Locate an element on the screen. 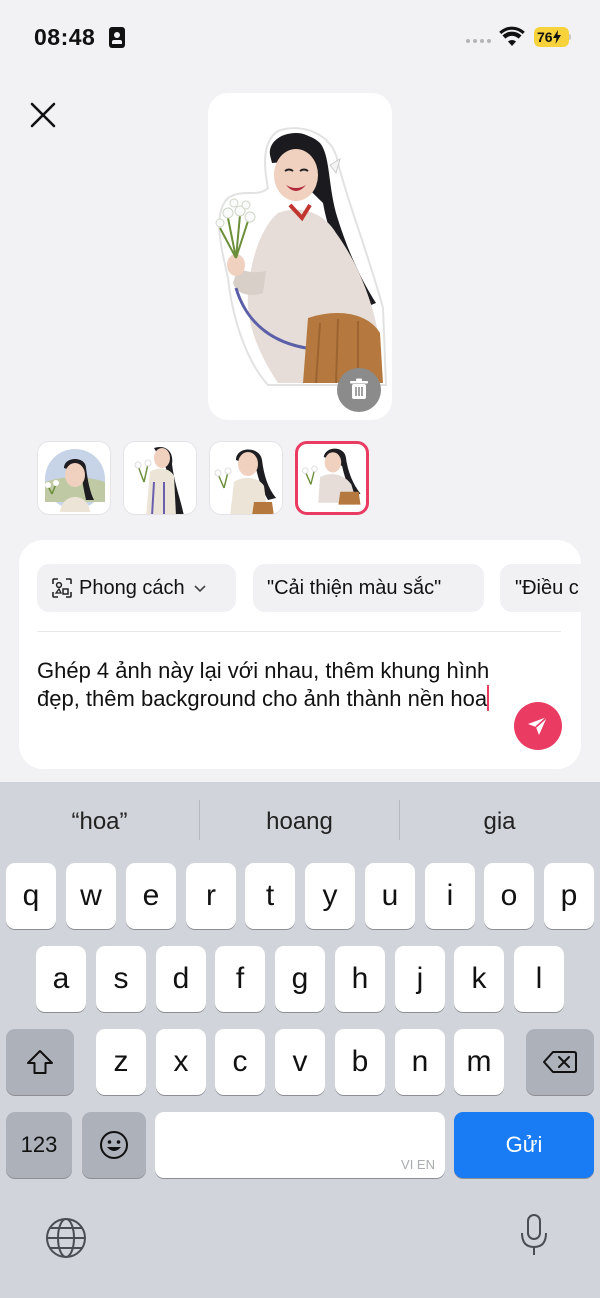 Image resolution: width=600 pixels, height=1298 pixels. shift-icon is located at coordinates (40, 1062).